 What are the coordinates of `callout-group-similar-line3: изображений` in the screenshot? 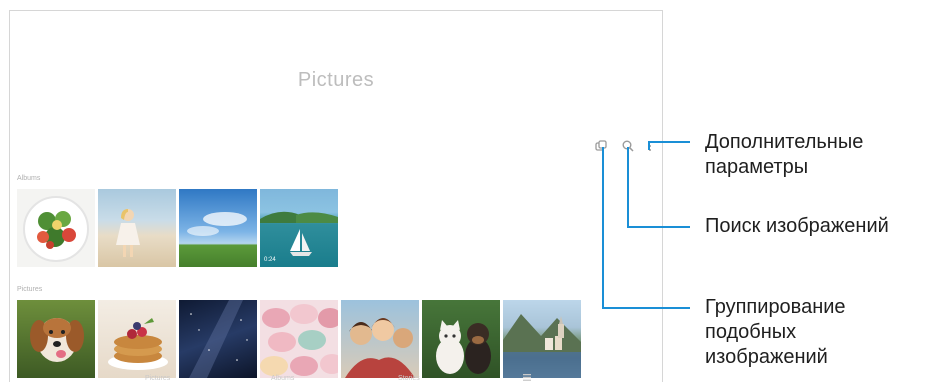 It's located at (766, 357).